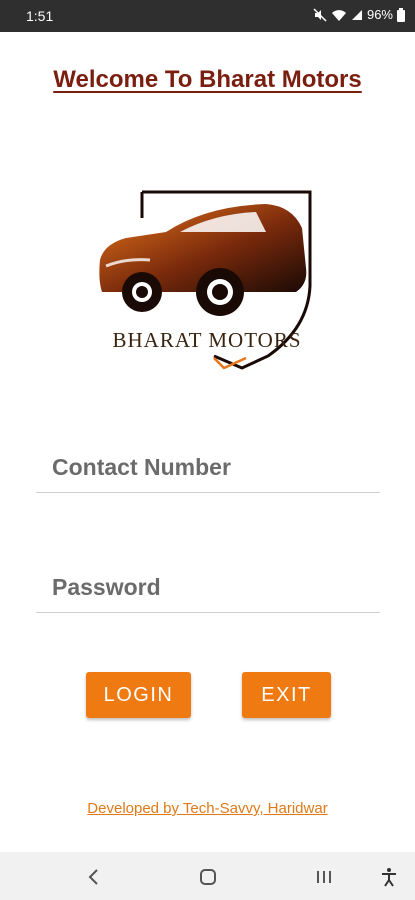 Image resolution: width=415 pixels, height=900 pixels. What do you see at coordinates (286, 695) in the screenshot?
I see `exit-button: EXIT` at bounding box center [286, 695].